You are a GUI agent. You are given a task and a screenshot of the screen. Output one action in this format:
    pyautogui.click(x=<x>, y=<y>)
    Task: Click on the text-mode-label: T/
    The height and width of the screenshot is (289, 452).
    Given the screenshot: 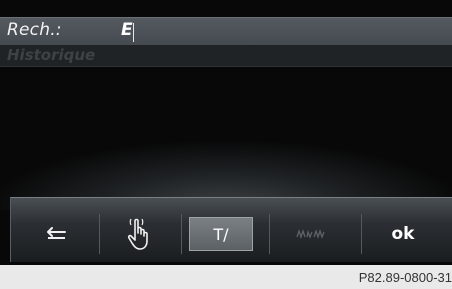 What is the action you would take?
    pyautogui.click(x=221, y=234)
    